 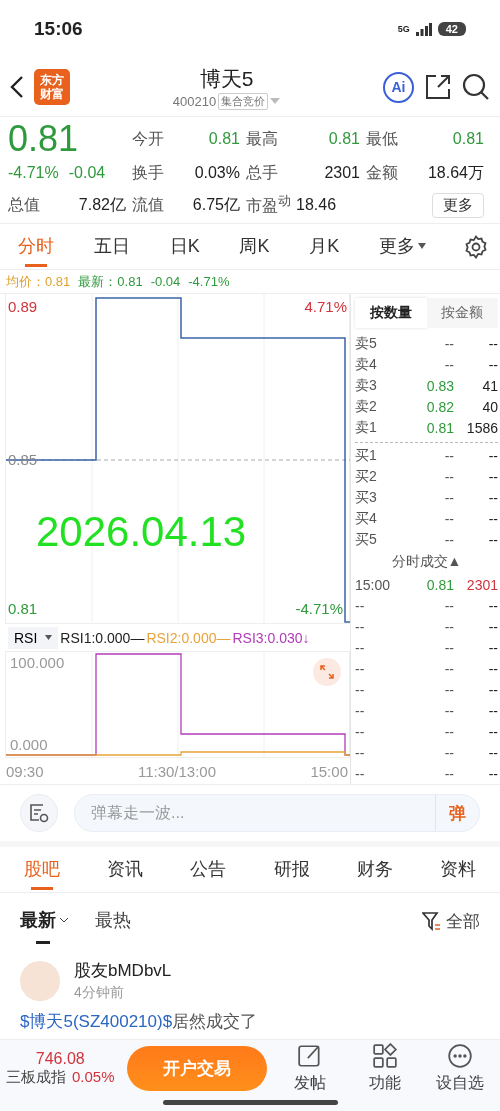 What do you see at coordinates (458, 869) in the screenshot?
I see `content-tab: 资料` at bounding box center [458, 869].